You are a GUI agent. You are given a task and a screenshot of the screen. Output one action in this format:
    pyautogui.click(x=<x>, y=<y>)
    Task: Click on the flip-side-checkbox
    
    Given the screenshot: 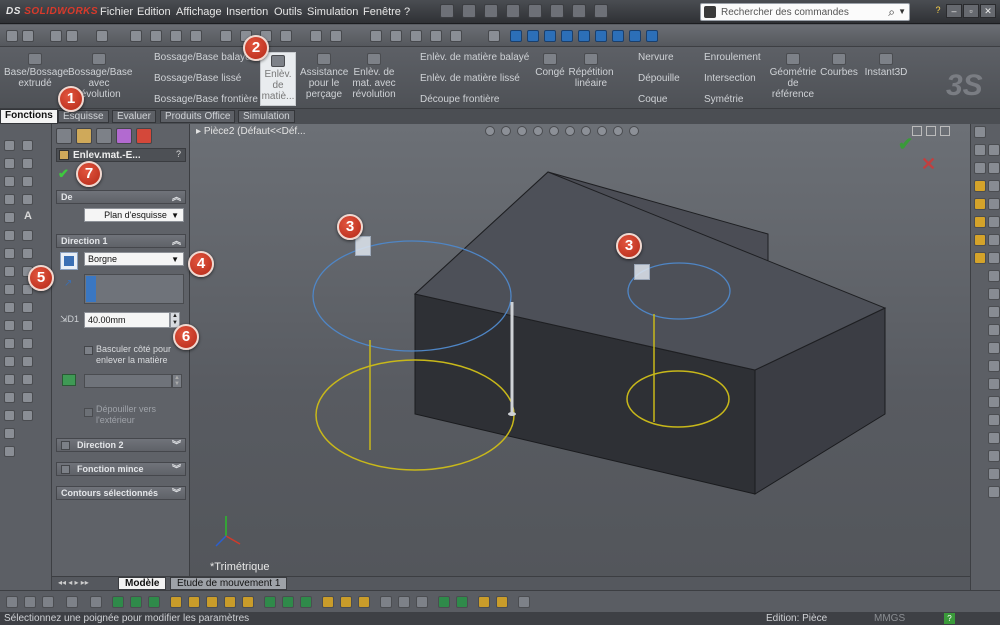 What is the action you would take?
    pyautogui.click(x=88, y=350)
    